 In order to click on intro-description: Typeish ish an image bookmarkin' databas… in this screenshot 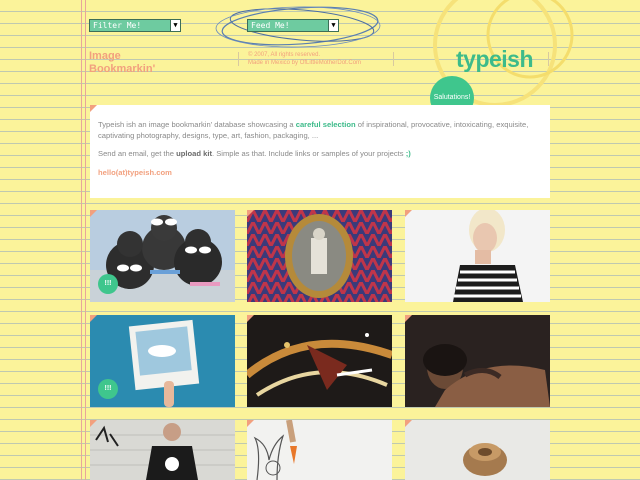, I will do `click(320, 130)`.